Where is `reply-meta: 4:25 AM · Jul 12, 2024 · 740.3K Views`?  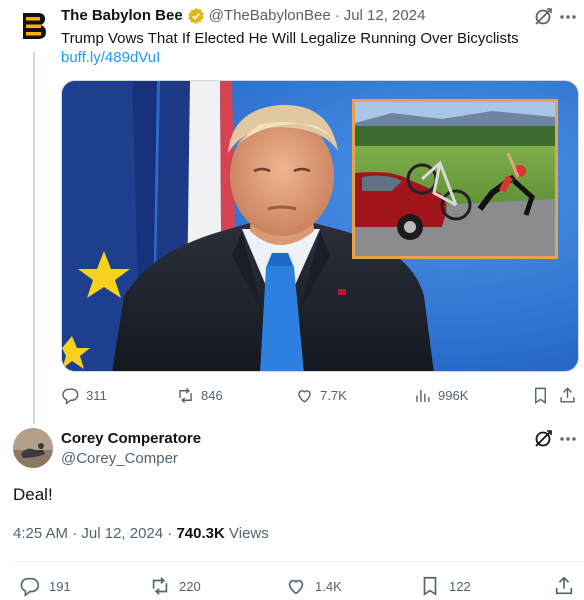
reply-meta: 4:25 AM · Jul 12, 2024 · 740.3K Views is located at coordinates (141, 534).